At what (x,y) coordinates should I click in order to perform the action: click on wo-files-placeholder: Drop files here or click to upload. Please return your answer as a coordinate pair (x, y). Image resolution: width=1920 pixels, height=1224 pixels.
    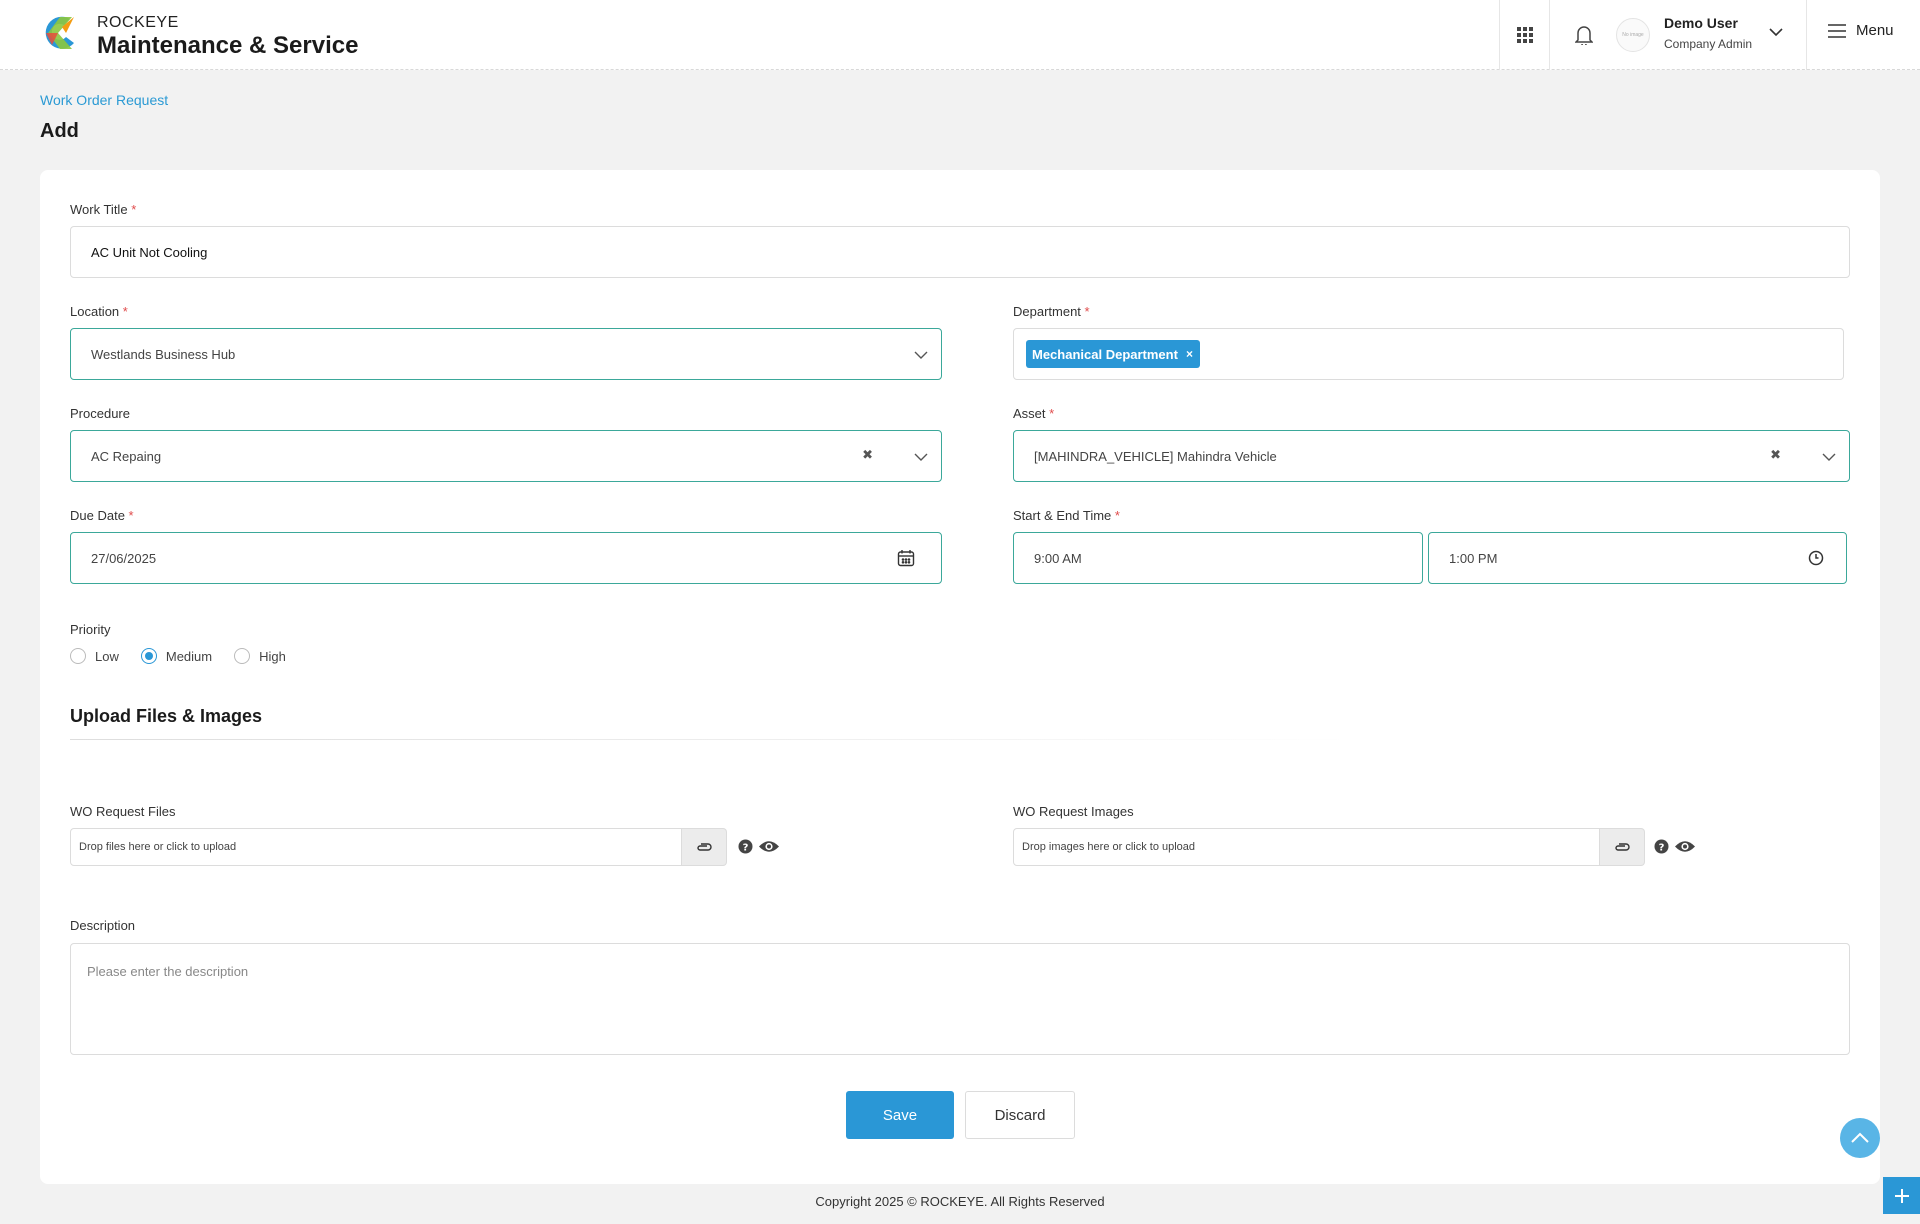
    Looking at the image, I should click on (158, 847).